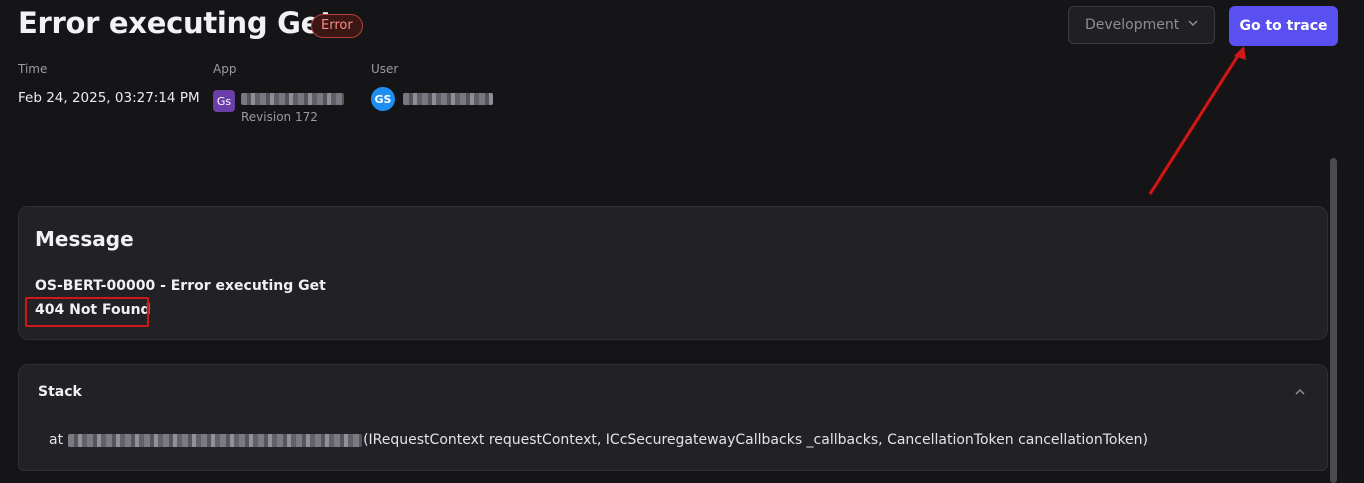 Image resolution: width=1364 pixels, height=483 pixels. Describe the element at coordinates (337, 26) in the screenshot. I see `status-badge: Error` at that location.